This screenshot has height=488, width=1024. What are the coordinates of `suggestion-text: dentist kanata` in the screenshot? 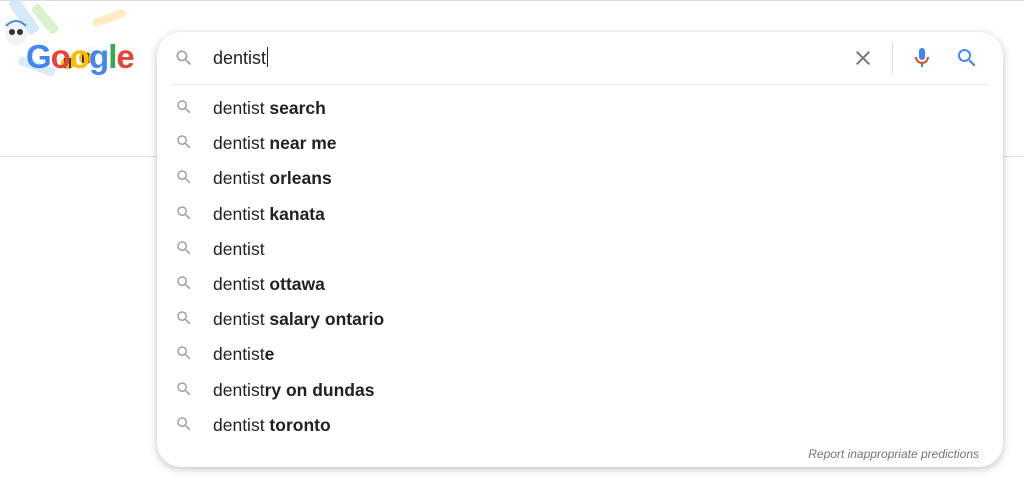 It's located at (269, 214).